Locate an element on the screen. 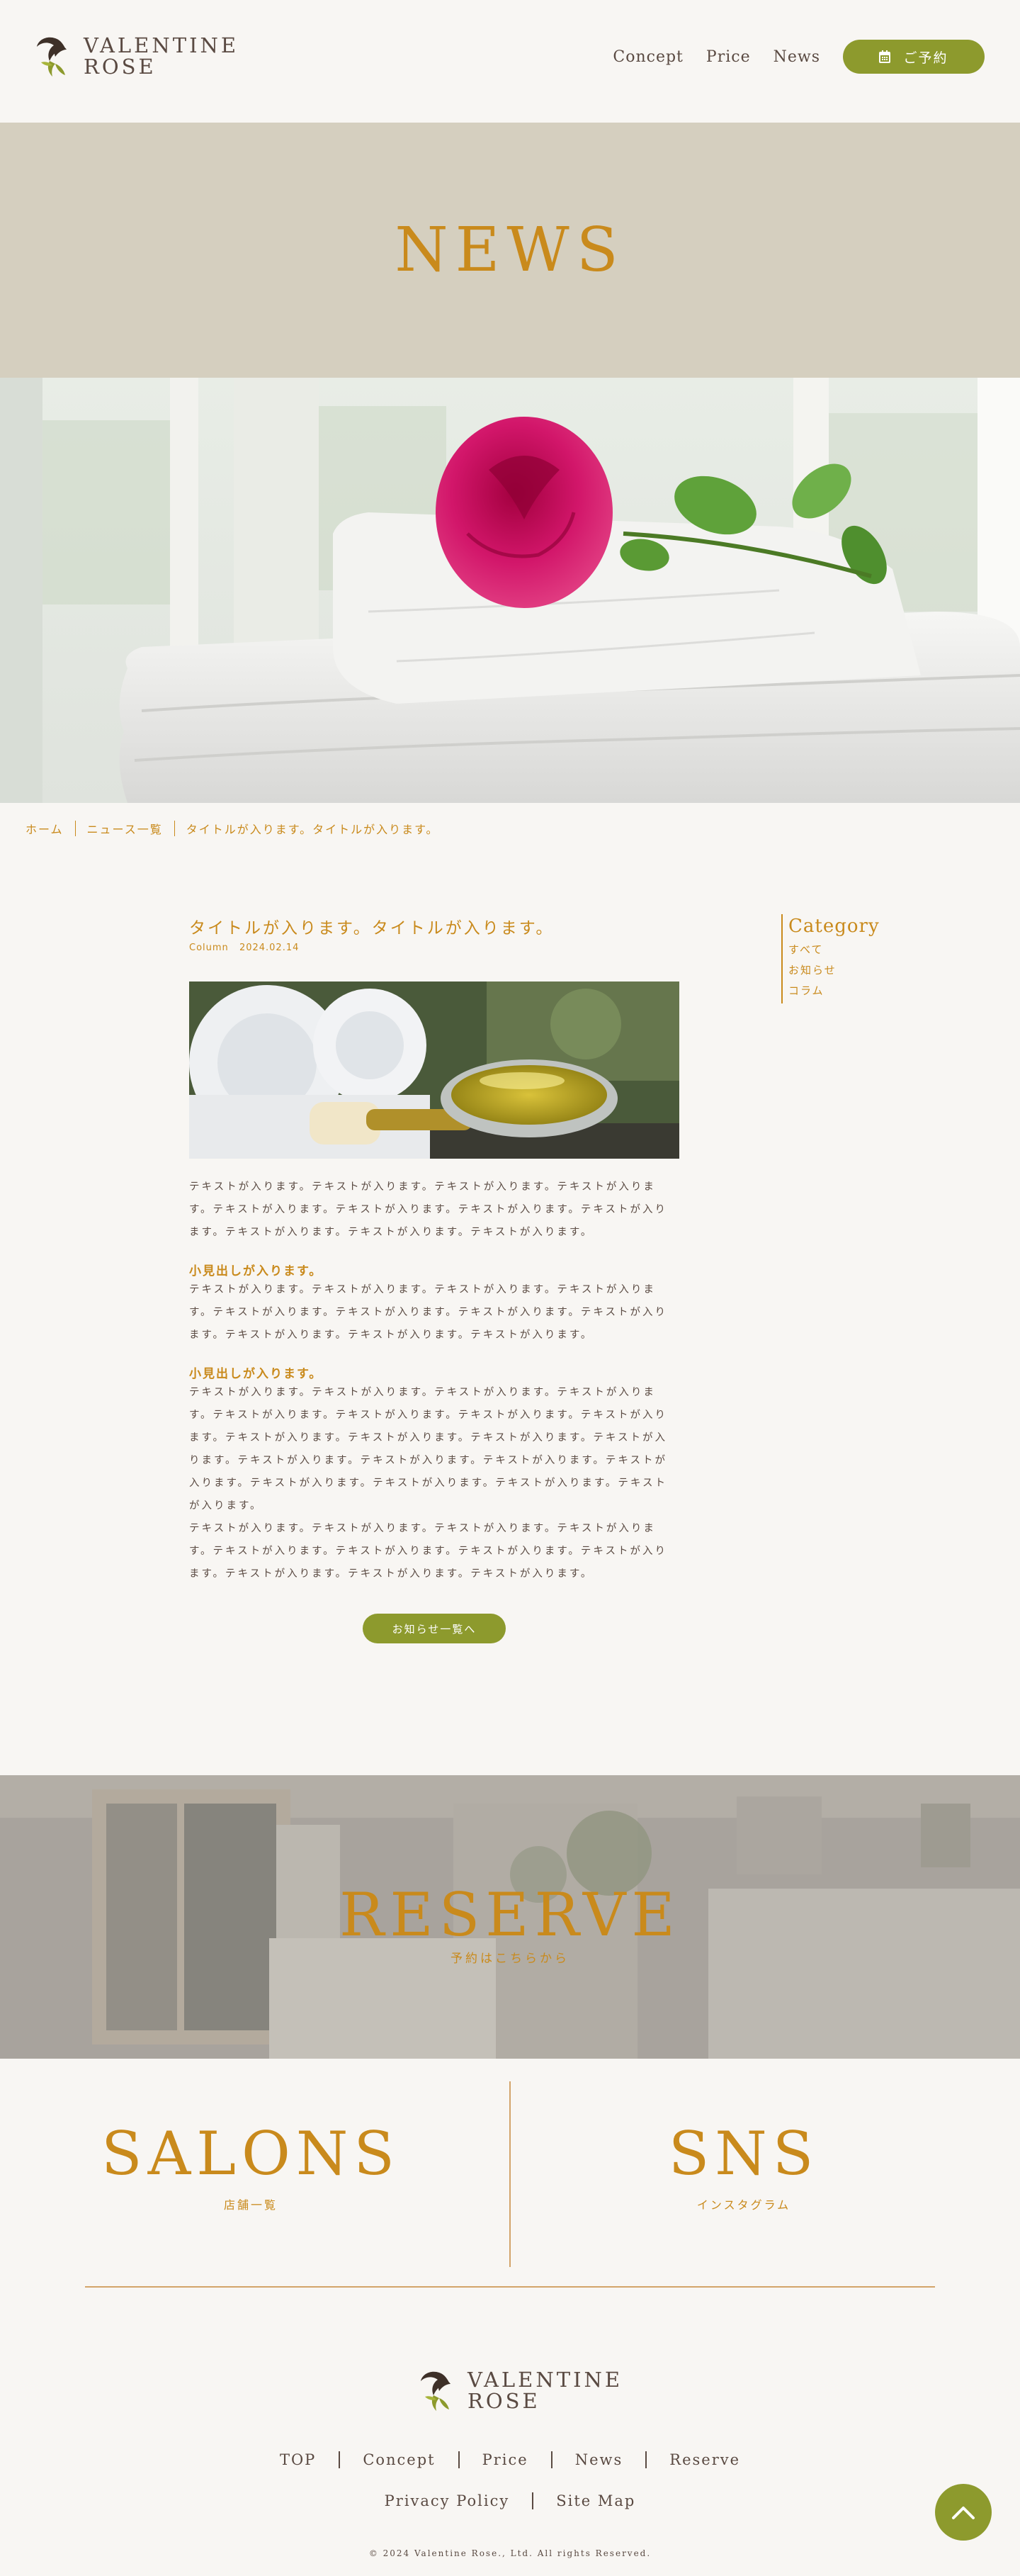 The height and width of the screenshot is (2576, 1020). brand-line2: ROSE is located at coordinates (121, 67).